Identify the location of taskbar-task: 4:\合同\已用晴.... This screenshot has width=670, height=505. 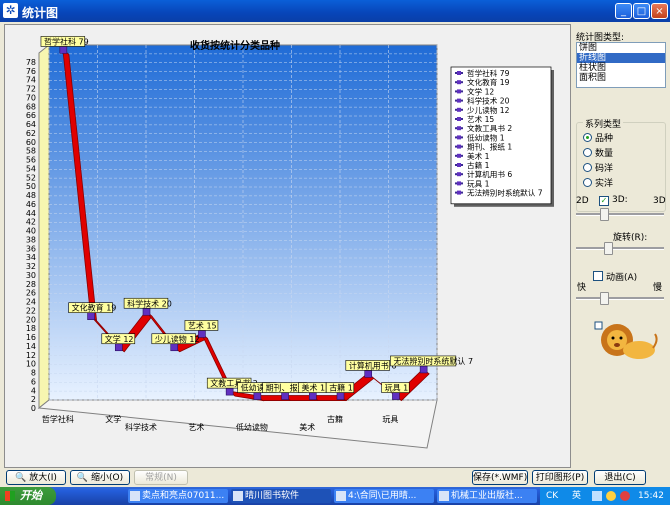
(384, 496).